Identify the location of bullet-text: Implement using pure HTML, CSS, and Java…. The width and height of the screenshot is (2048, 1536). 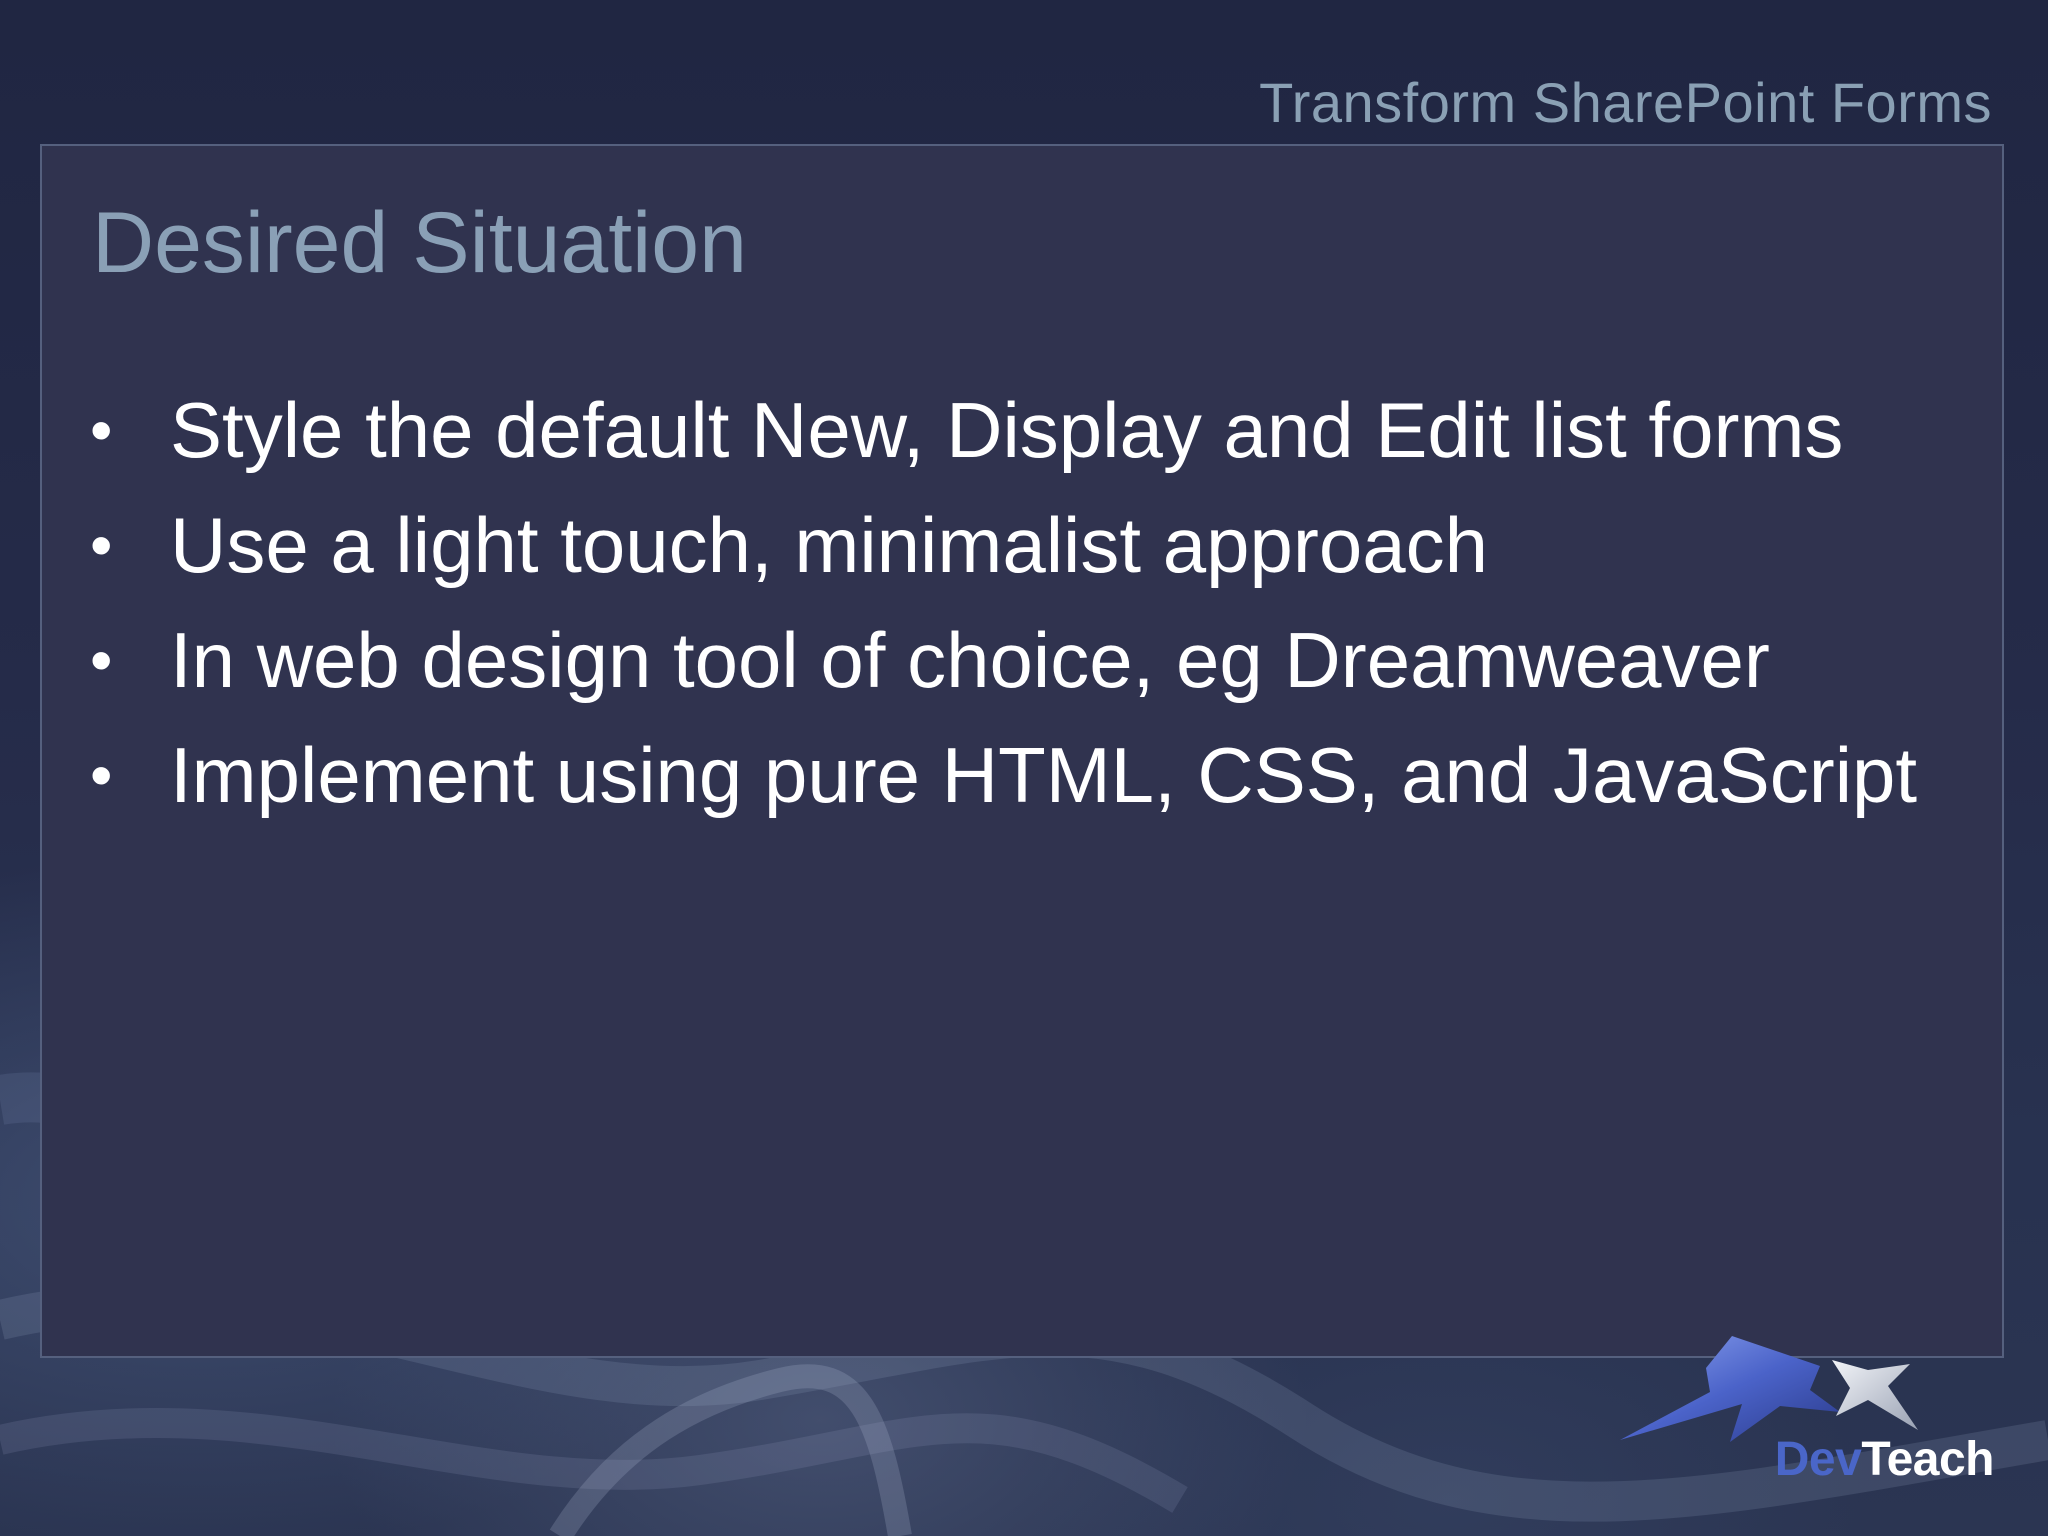
(1044, 774).